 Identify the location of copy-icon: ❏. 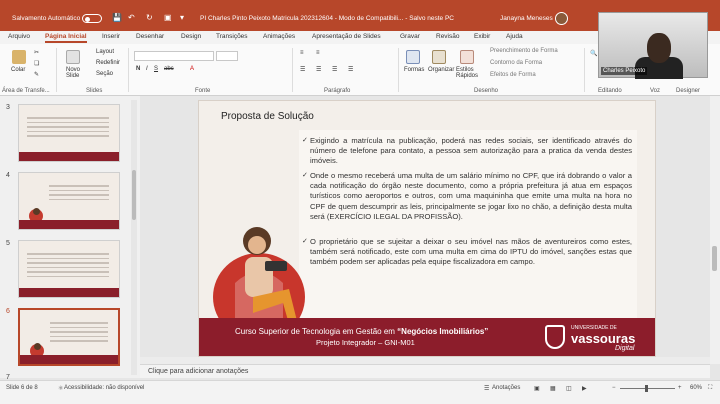
(36, 63).